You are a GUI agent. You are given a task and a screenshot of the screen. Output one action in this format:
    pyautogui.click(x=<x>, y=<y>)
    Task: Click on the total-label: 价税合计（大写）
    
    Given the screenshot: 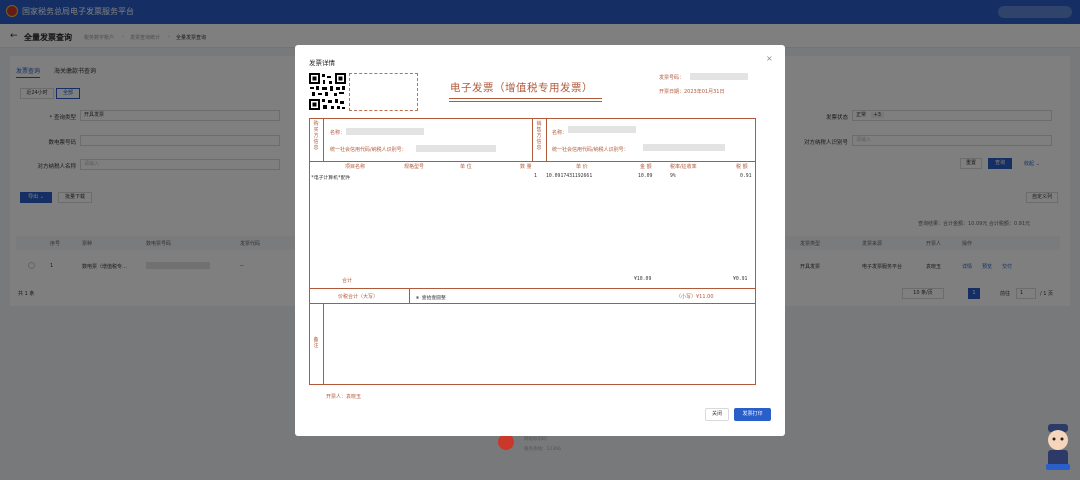 What is the action you would take?
    pyautogui.click(x=358, y=297)
    